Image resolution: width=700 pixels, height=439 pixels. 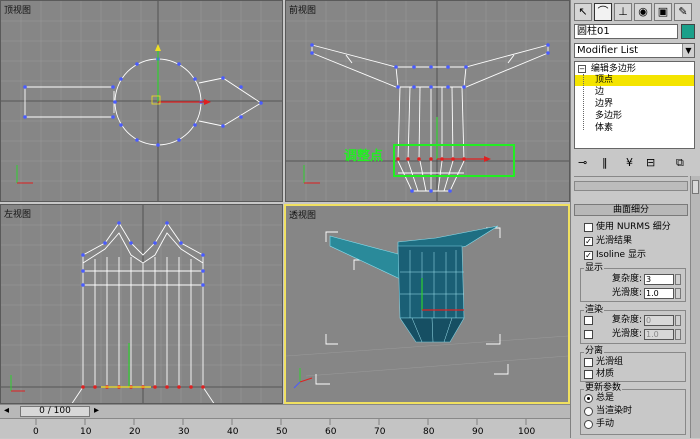 What do you see at coordinates (678, 320) in the screenshot?
I see `render-iterations-spinner` at bounding box center [678, 320].